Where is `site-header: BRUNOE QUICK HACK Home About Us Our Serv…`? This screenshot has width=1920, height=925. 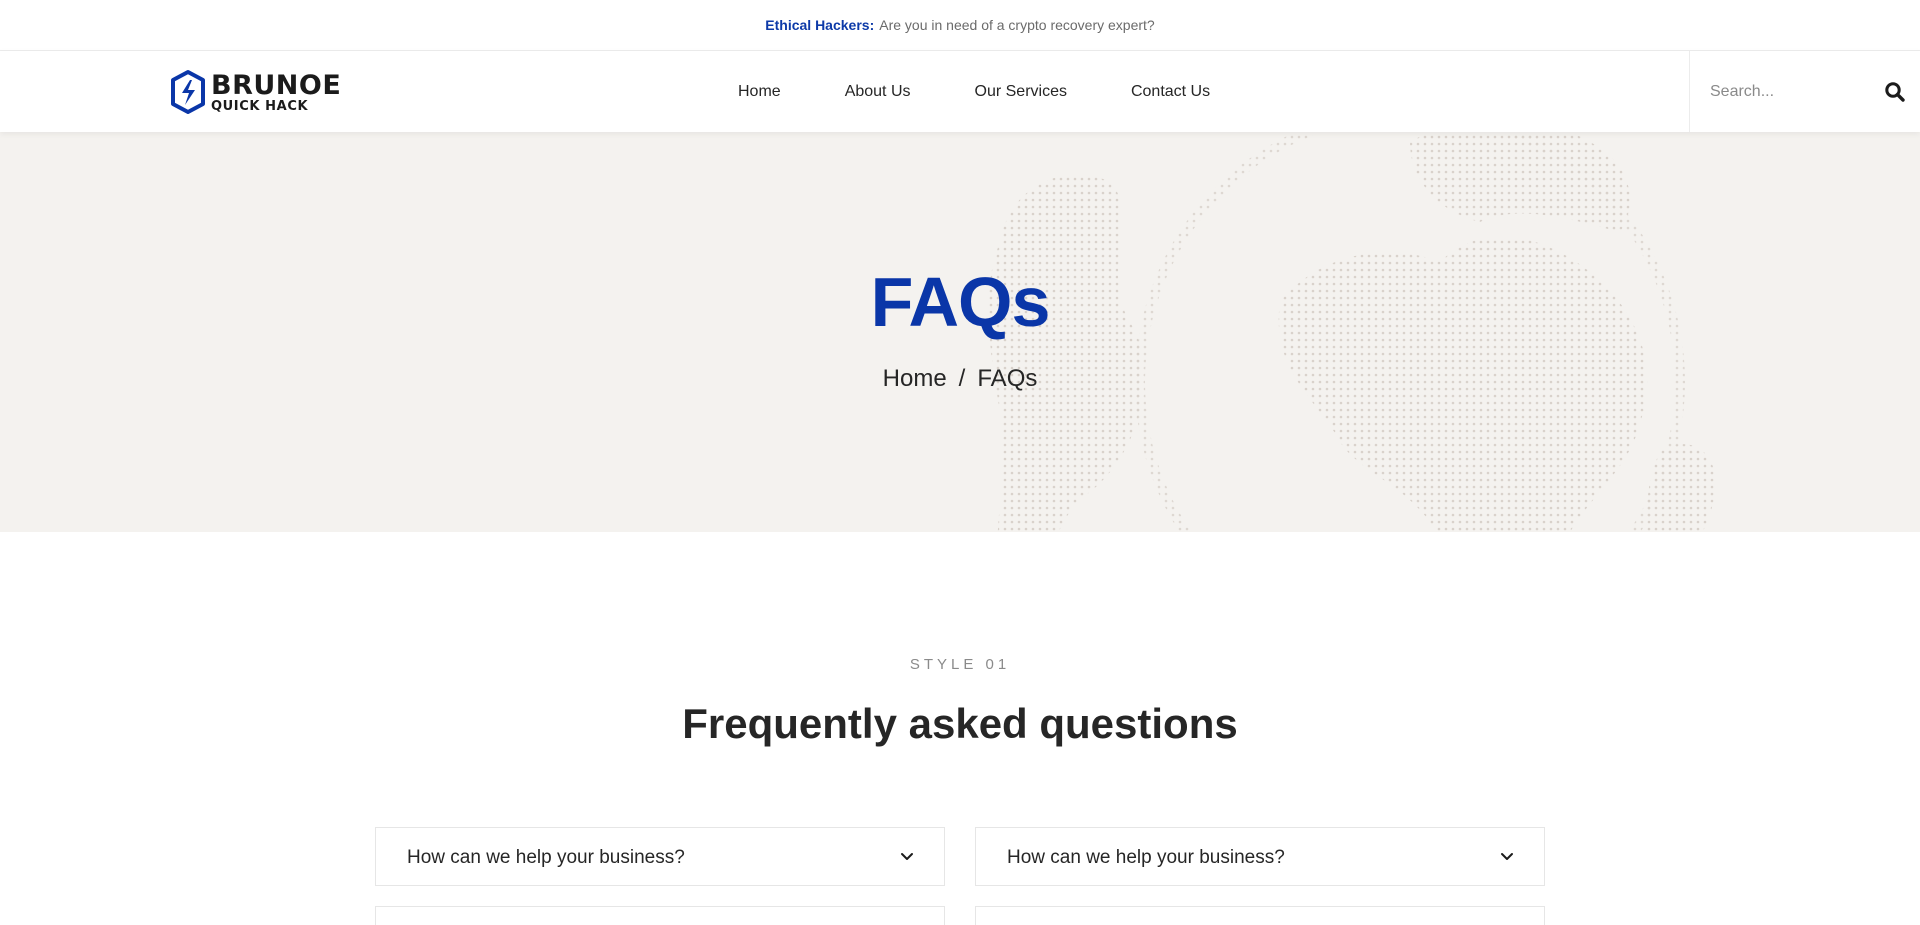
site-header: BRUNOE QUICK HACK Home About Us Our Serv… is located at coordinates (960, 91).